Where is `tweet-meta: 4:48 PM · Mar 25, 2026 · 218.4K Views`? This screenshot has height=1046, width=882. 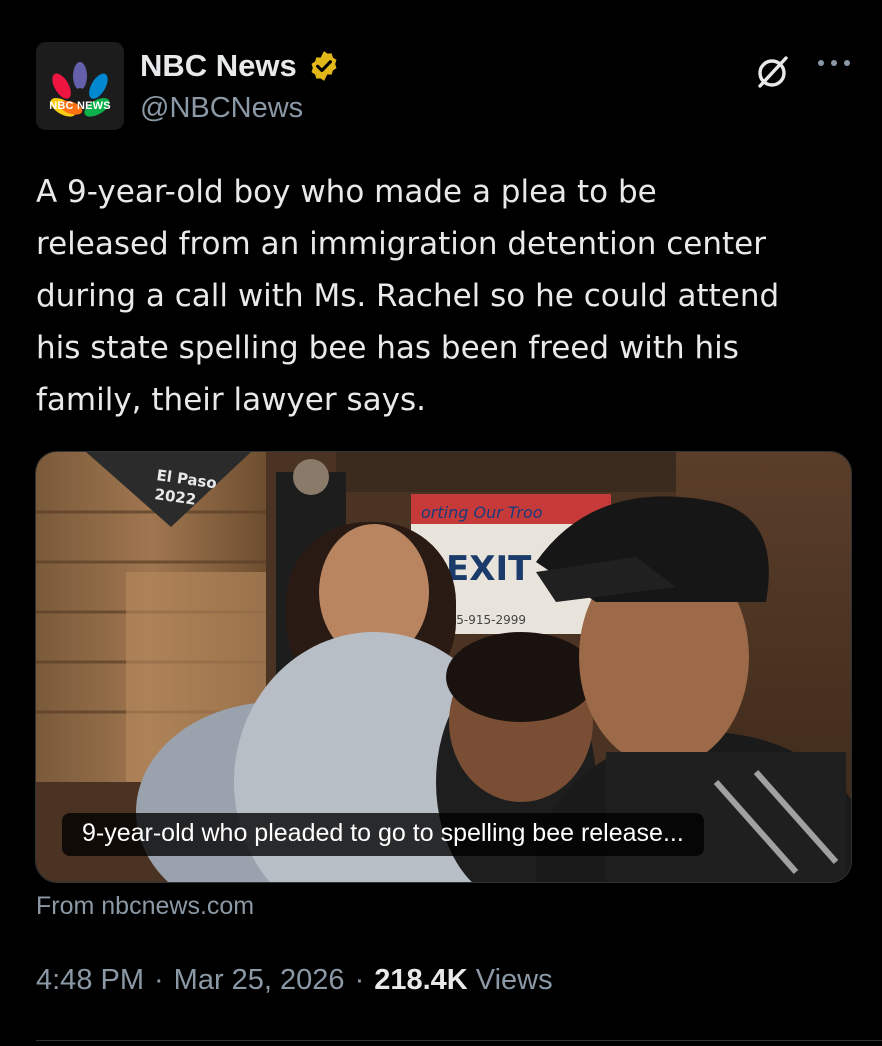
tweet-meta: 4:48 PM · Mar 25, 2026 · 218.4K Views is located at coordinates (294, 980).